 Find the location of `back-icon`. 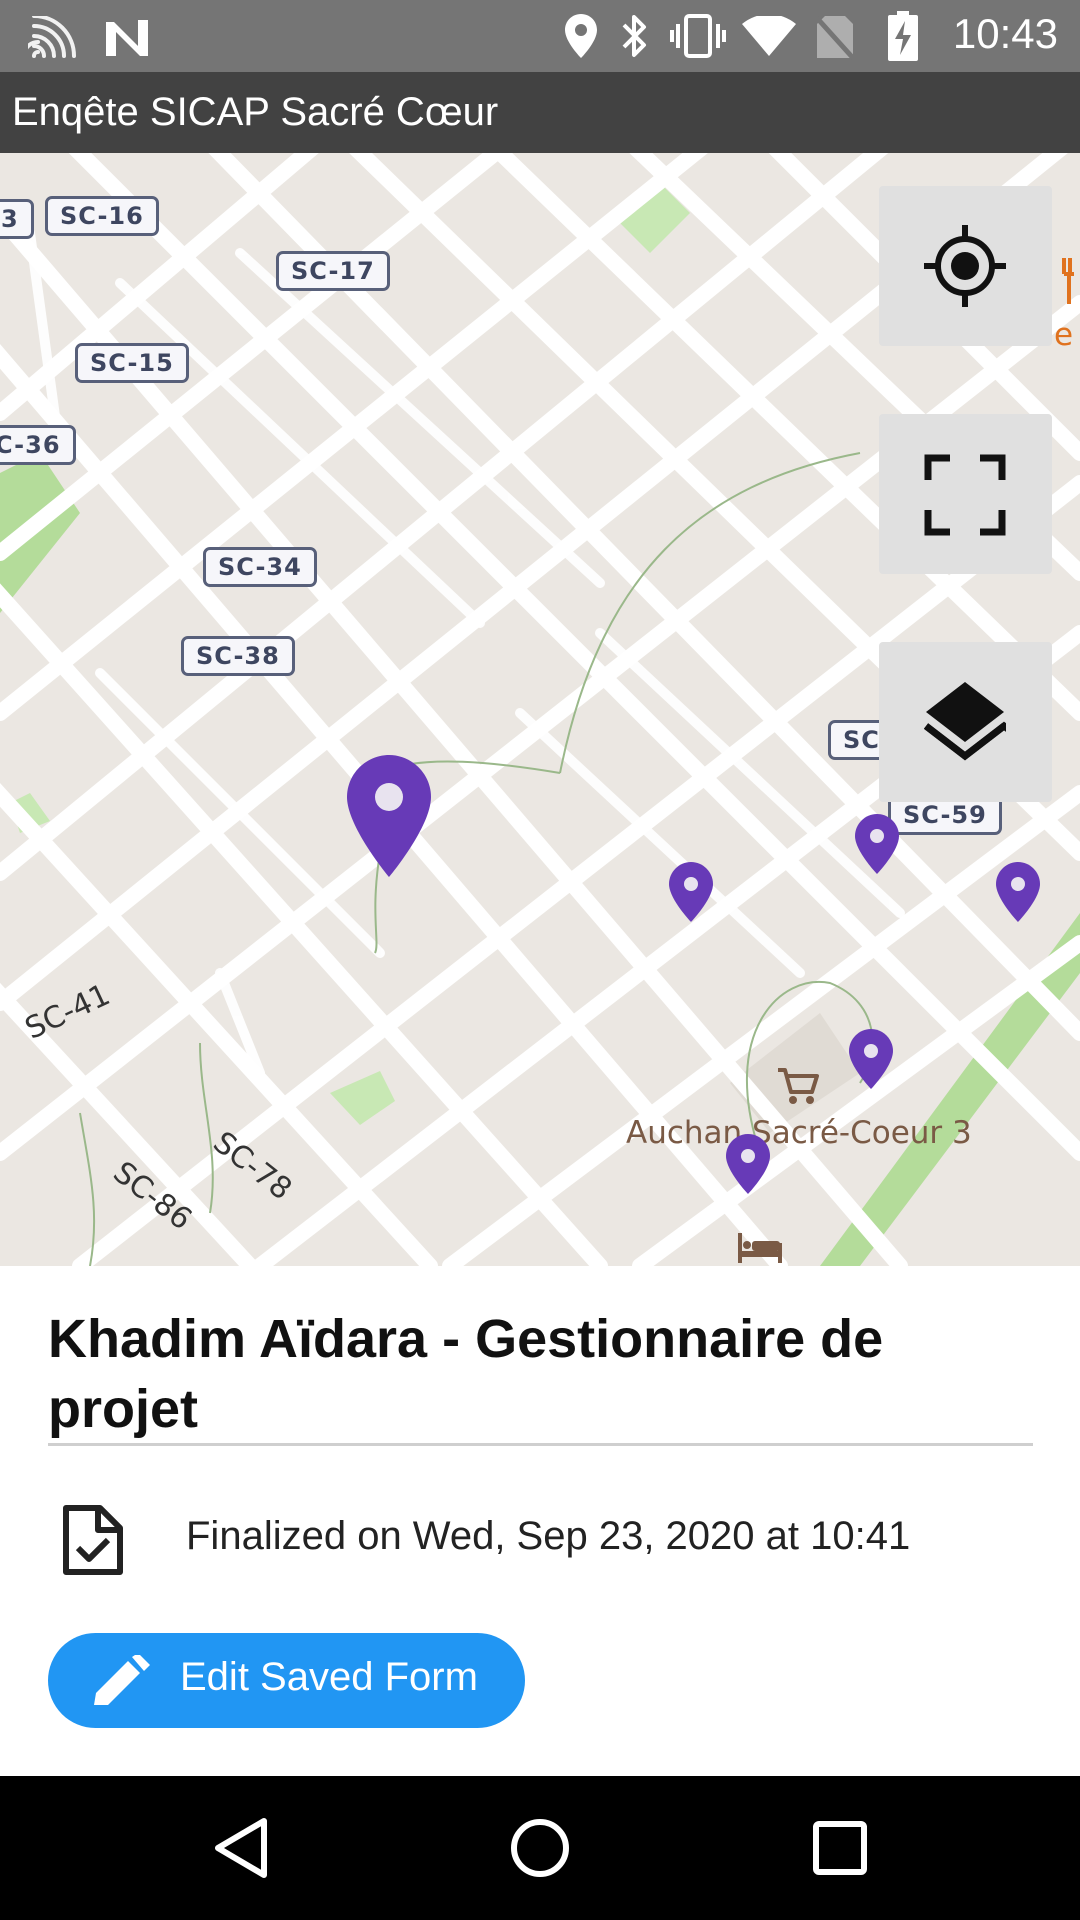

back-icon is located at coordinates (242, 1848).